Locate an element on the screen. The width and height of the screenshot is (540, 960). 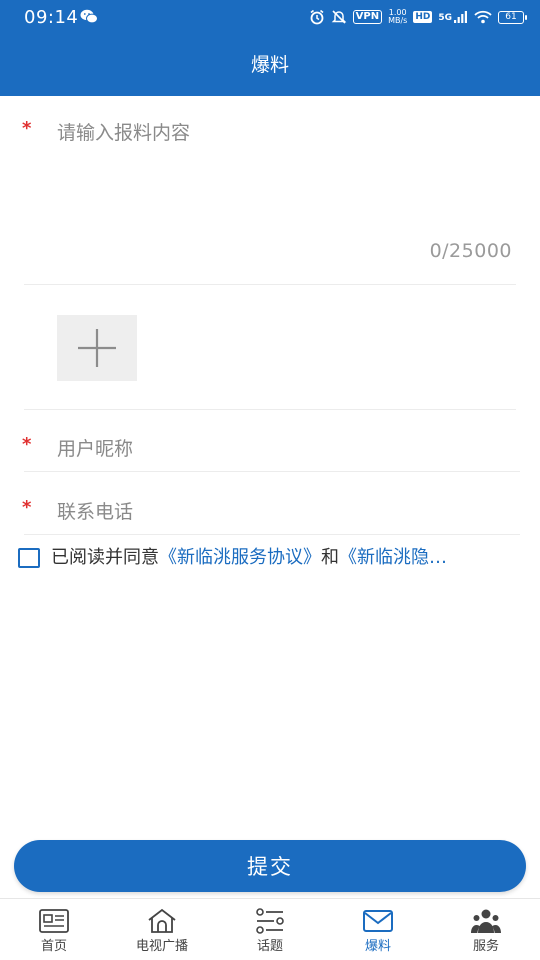
topic-list-icon is located at coordinates (270, 921).